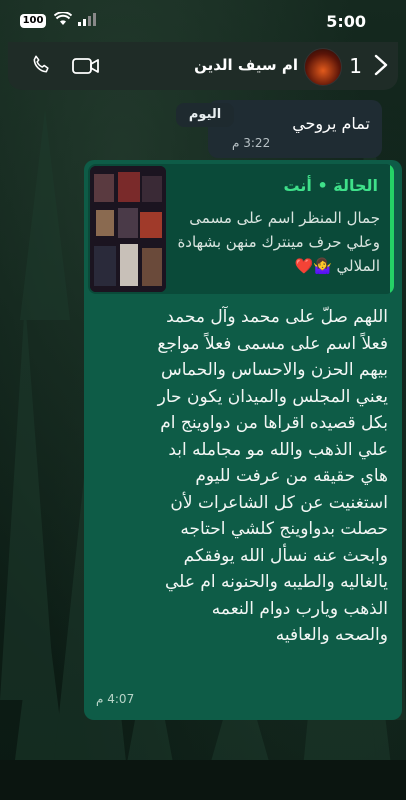 This screenshot has height=800, width=406. Describe the element at coordinates (330, 185) in the screenshot. I see `quote-title: الحالة • أنت` at that location.